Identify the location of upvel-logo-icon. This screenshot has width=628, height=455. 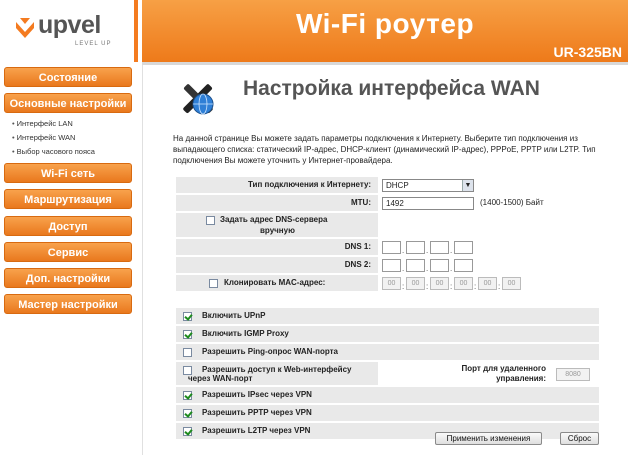
(25, 28).